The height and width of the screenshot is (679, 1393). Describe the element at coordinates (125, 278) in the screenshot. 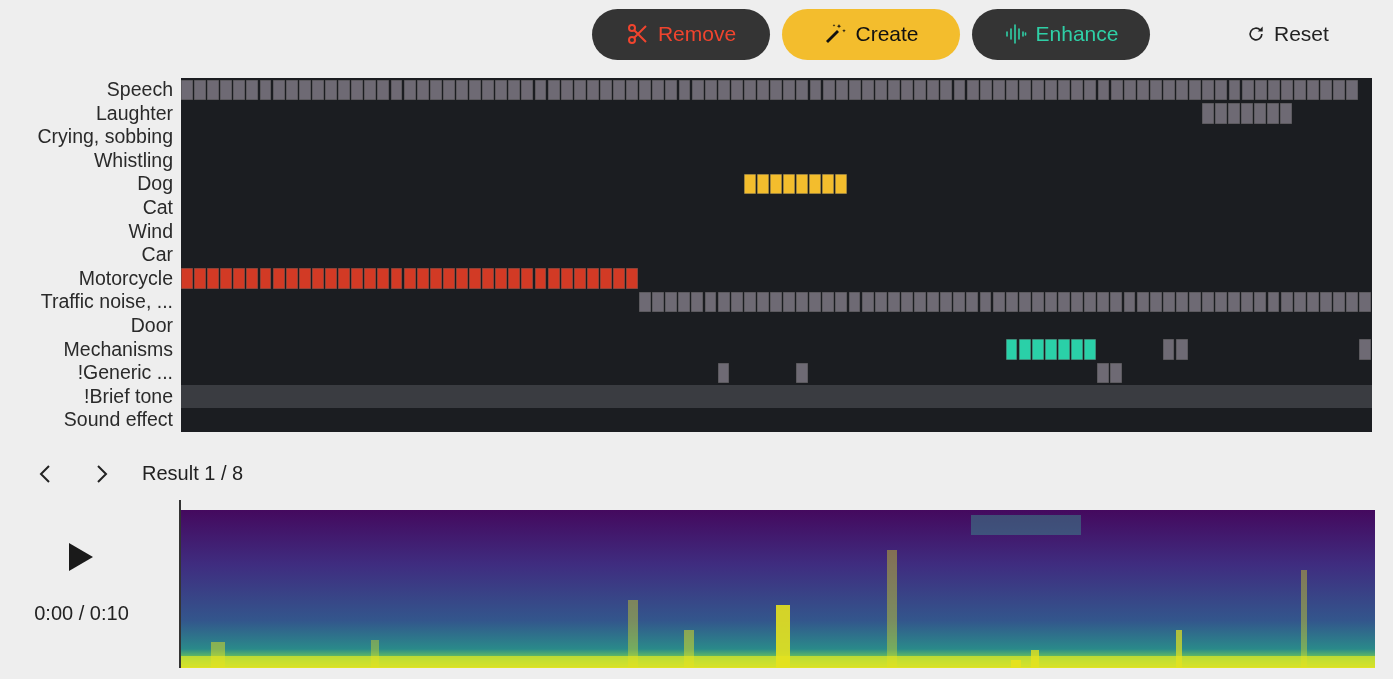

I see `sound-class-label: Motorcycle` at that location.